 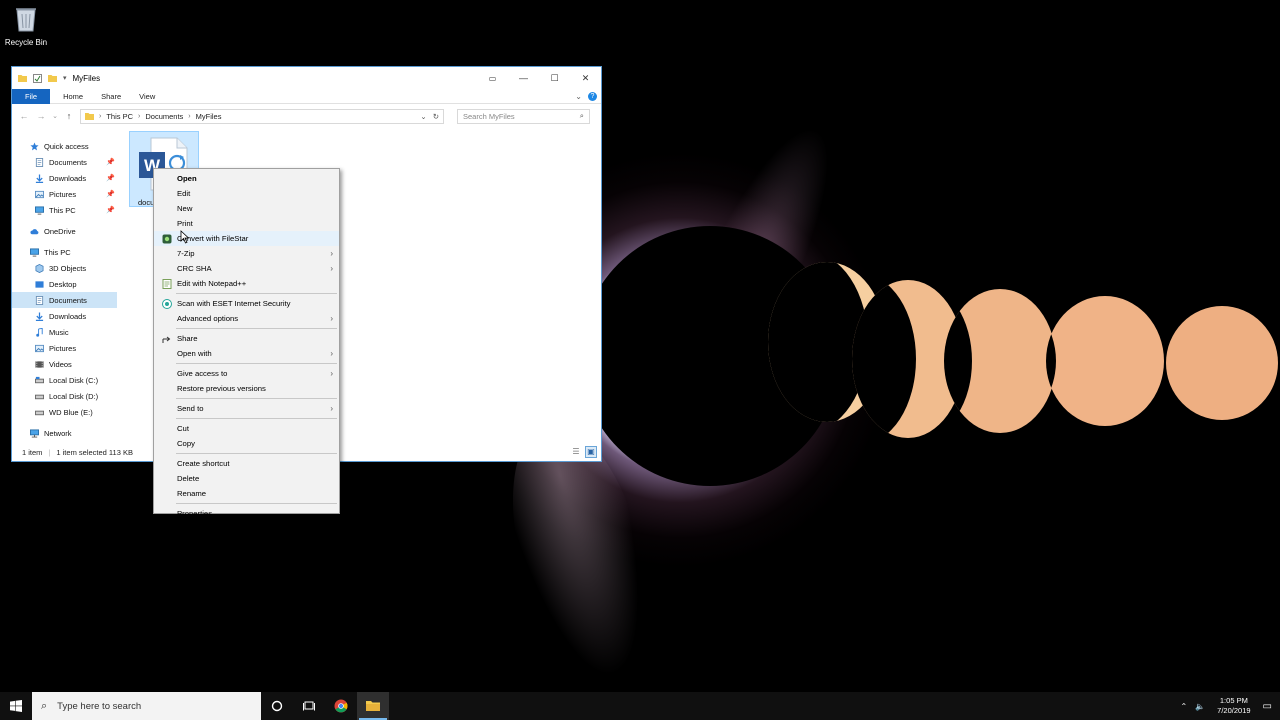 What do you see at coordinates (147, 96) in the screenshot?
I see `tab-view: View` at bounding box center [147, 96].